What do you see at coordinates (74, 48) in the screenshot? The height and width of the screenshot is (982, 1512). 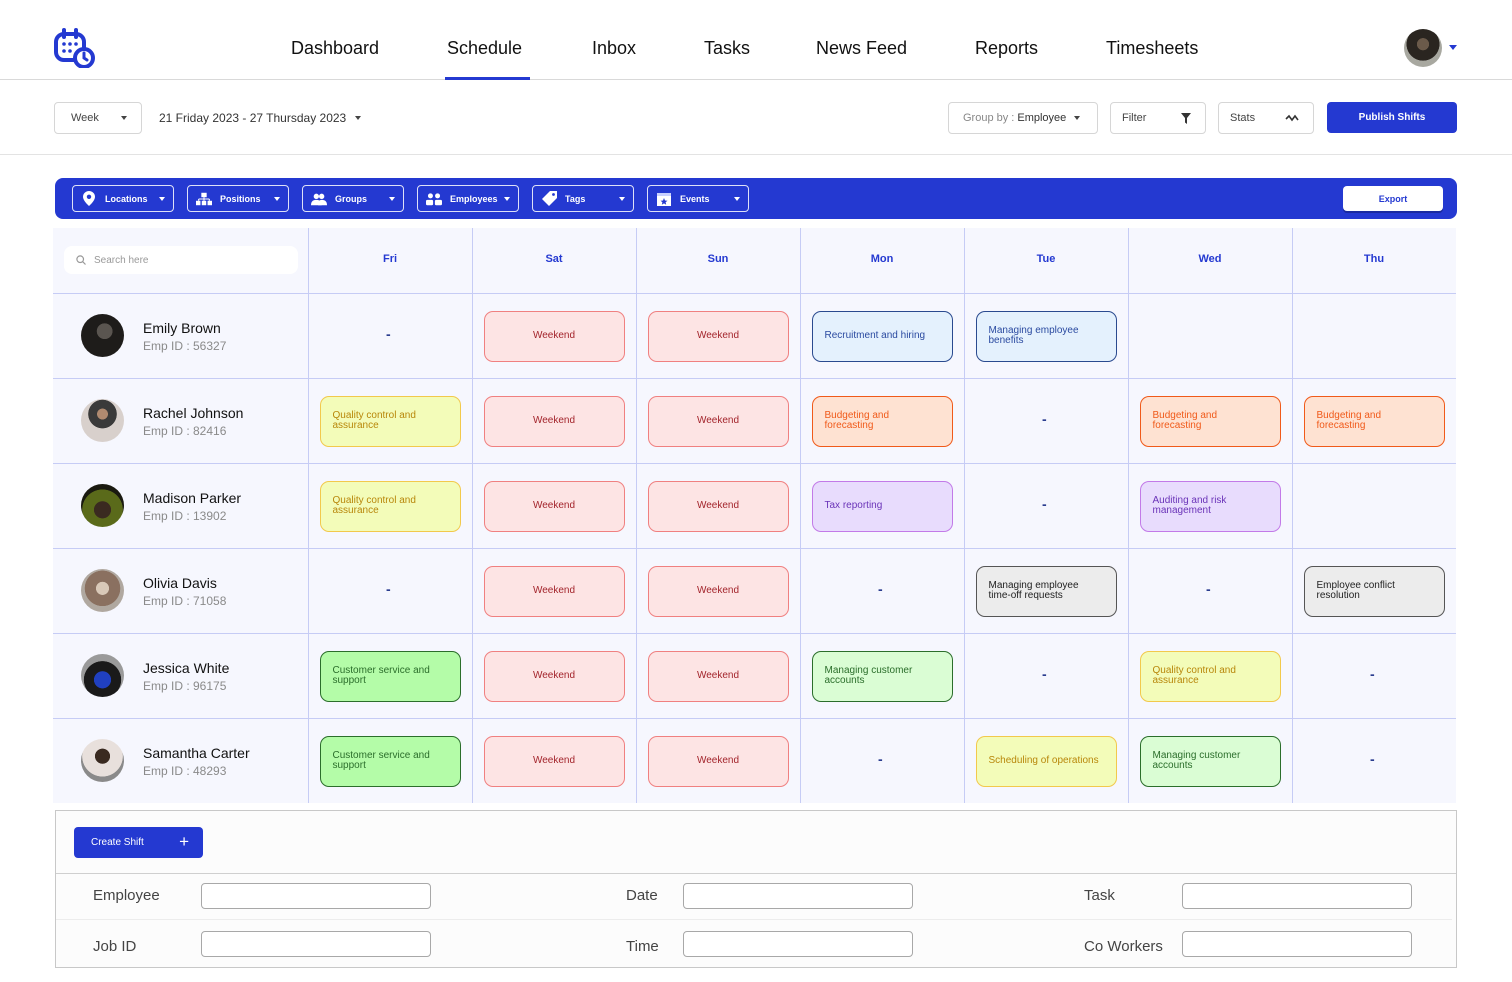 I see `calendar-clock-logo-icon` at bounding box center [74, 48].